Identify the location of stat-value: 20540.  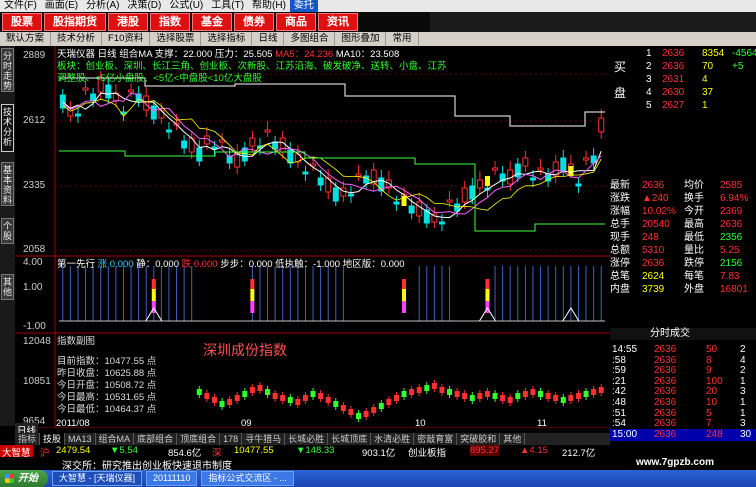
(656, 224).